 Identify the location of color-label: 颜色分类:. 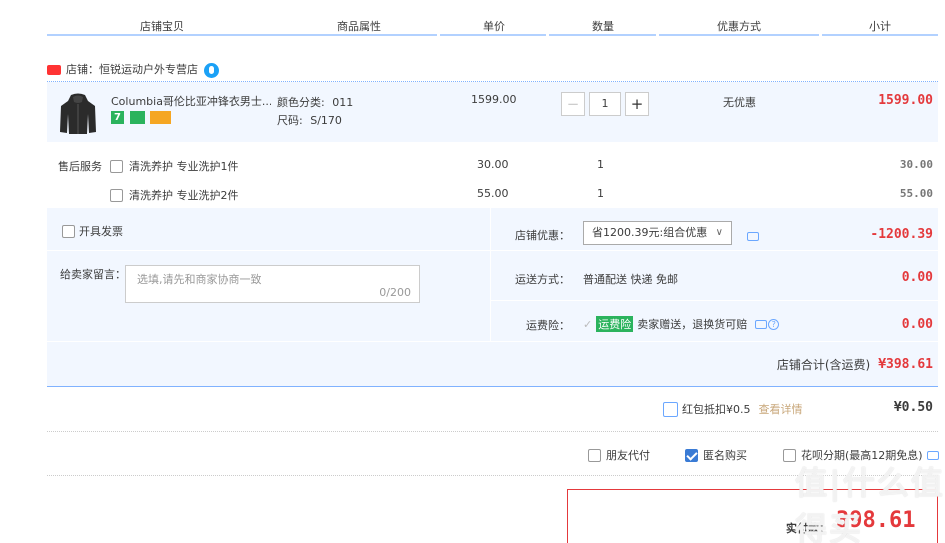
(301, 102).